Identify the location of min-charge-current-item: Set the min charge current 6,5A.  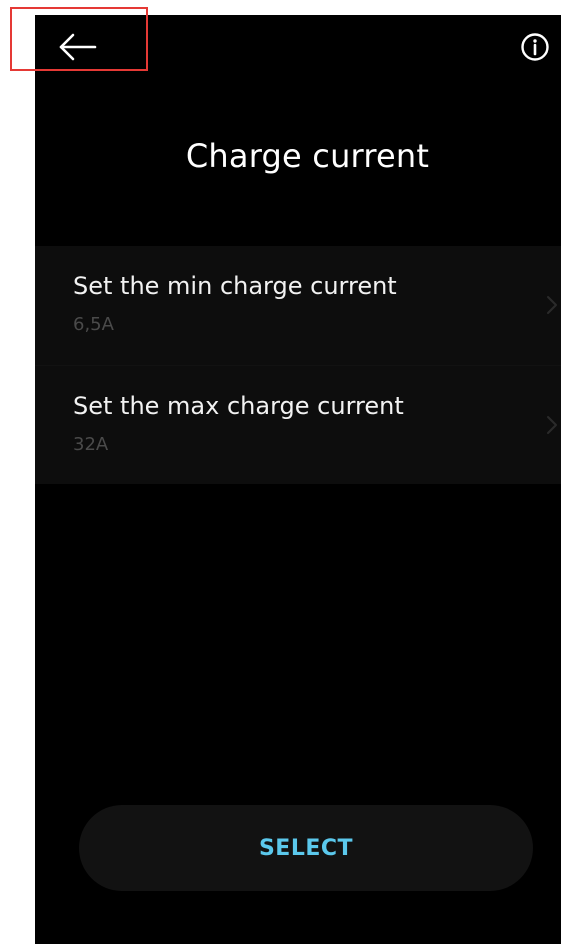
(298, 305).